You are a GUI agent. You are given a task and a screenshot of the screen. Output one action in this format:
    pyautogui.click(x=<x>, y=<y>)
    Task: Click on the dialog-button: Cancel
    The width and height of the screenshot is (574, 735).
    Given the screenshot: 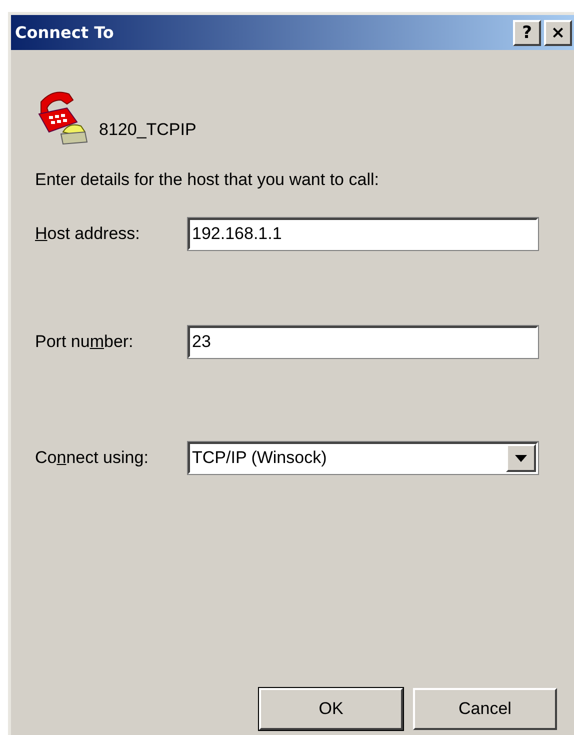 What is the action you would take?
    pyautogui.click(x=485, y=709)
    